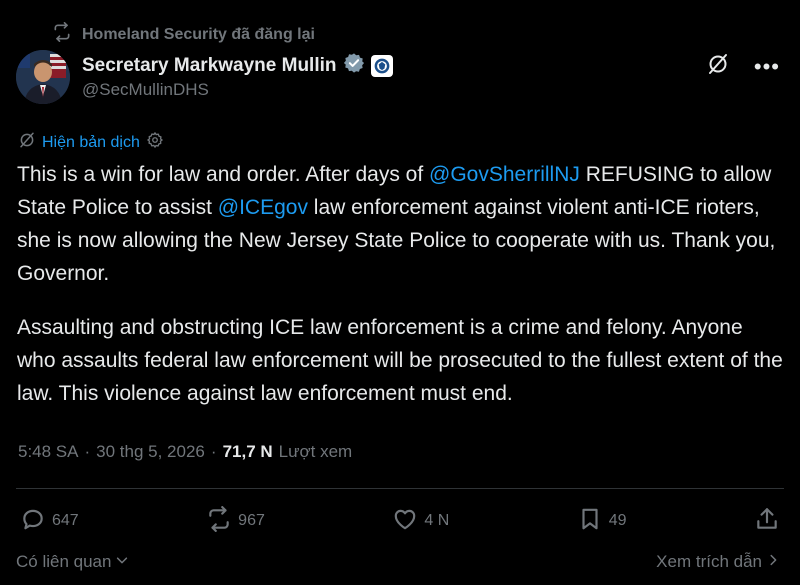 This screenshot has height=585, width=800. I want to click on post-time: 5:48 SA, so click(48, 452).